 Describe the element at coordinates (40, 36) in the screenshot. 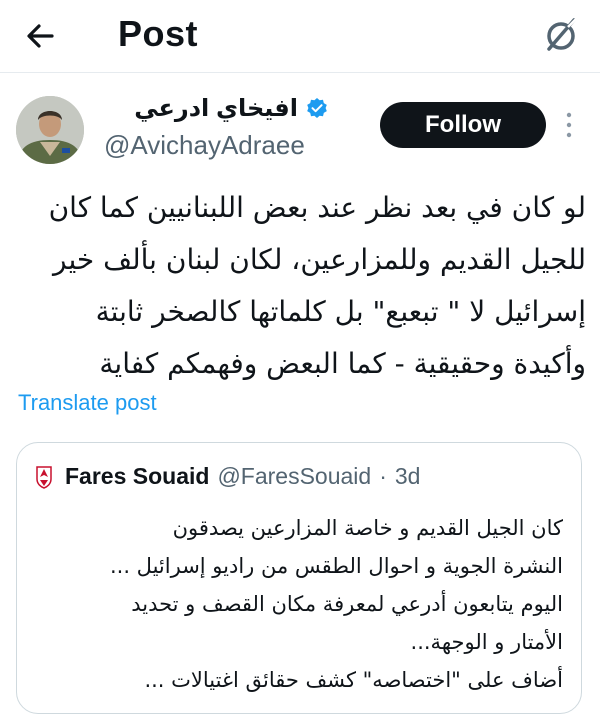

I see `arrow-left-icon` at that location.